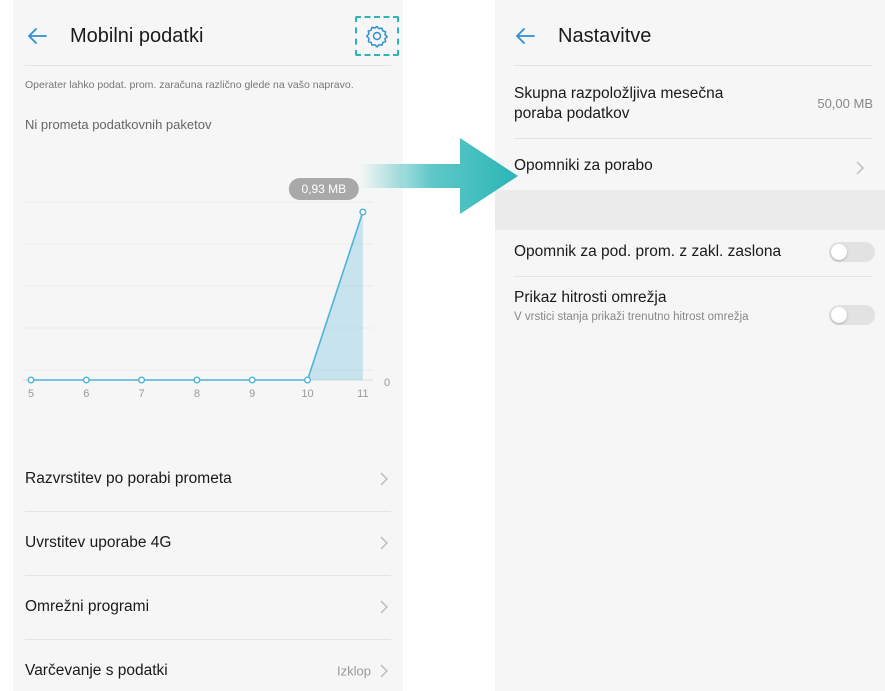 This screenshot has width=885, height=691. I want to click on lockscreen-reminder-item: Opomnik za pod. prom. z zakl. zaslona, so click(693, 255).